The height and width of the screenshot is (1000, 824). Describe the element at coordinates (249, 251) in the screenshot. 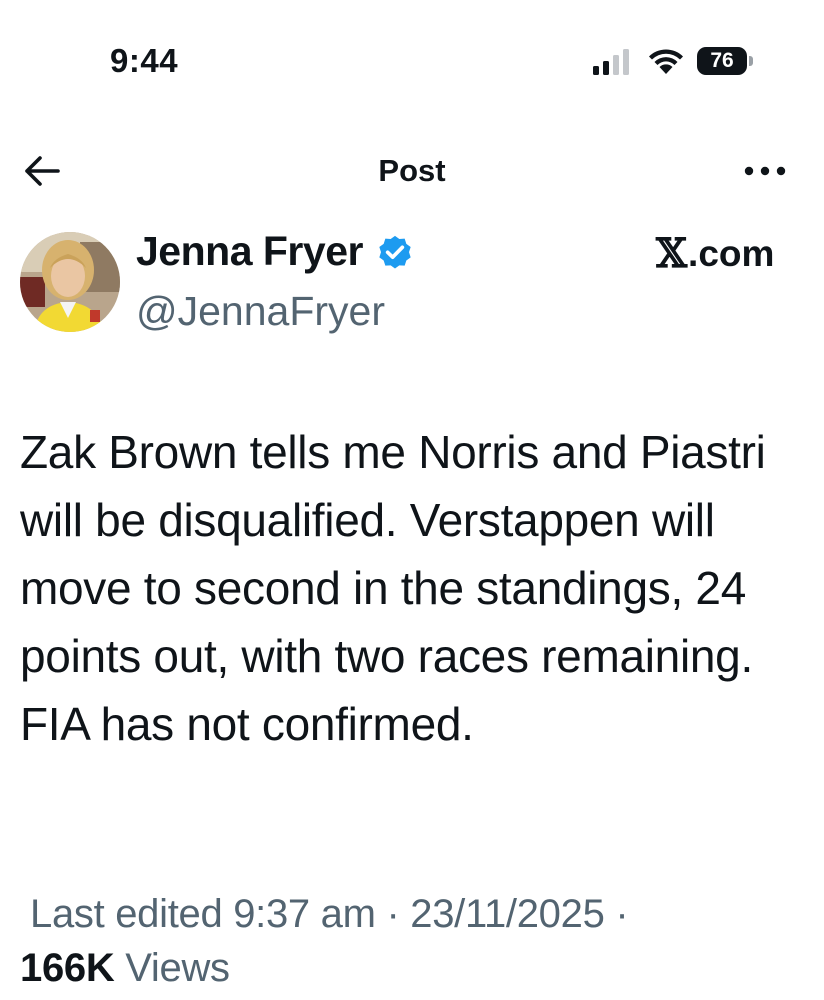

I see `author-name-text: Jenna Fryer` at that location.